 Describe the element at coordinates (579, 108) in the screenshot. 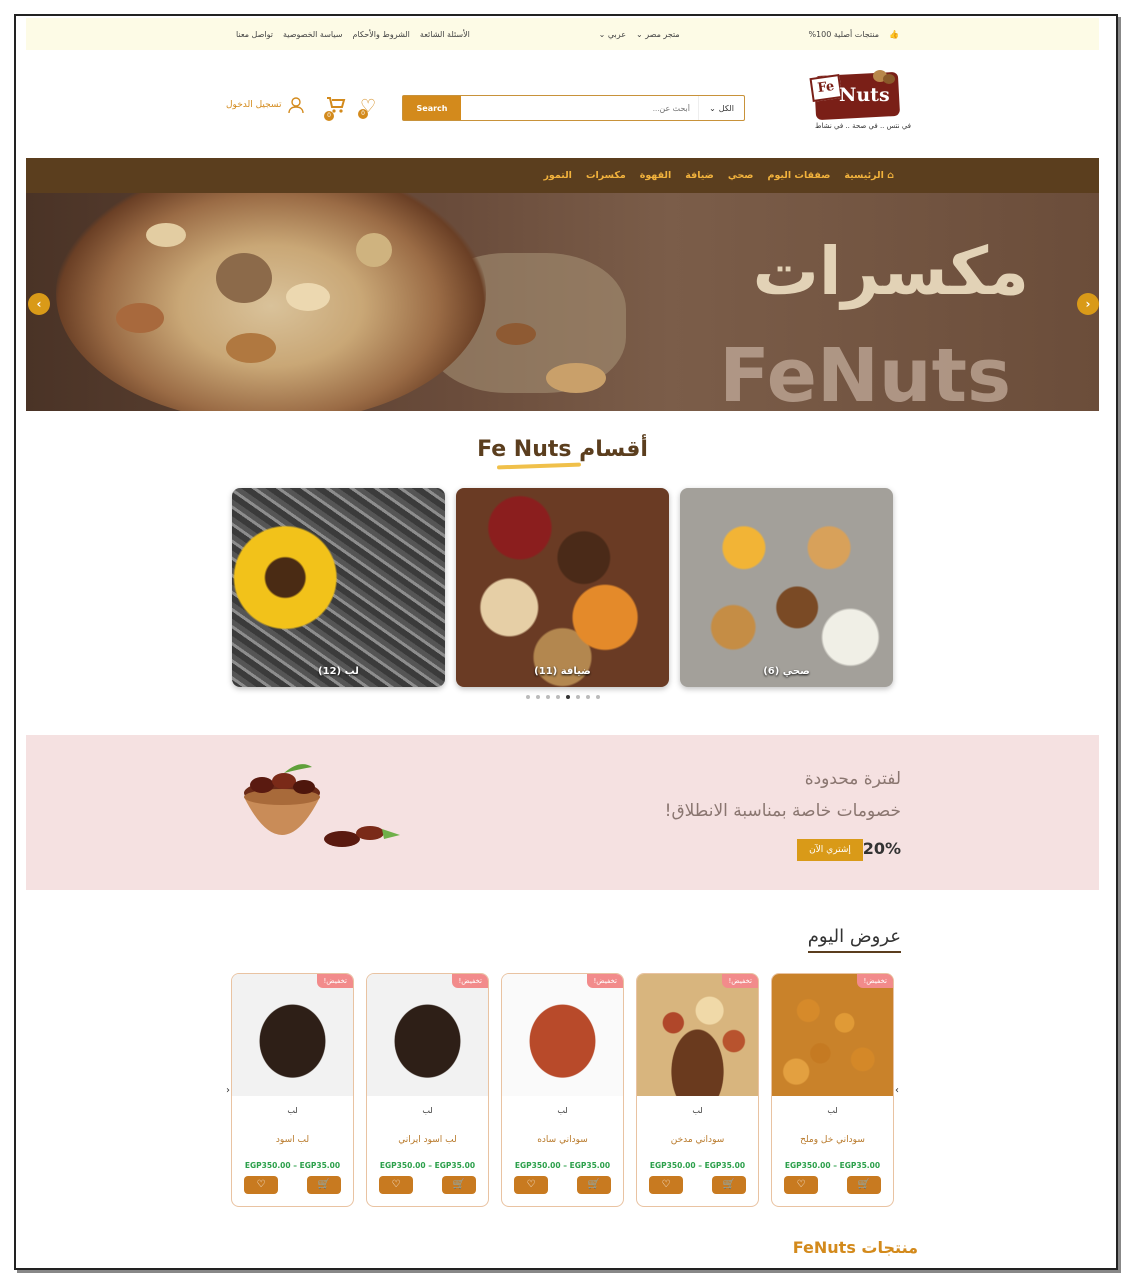

I see `search-input` at that location.